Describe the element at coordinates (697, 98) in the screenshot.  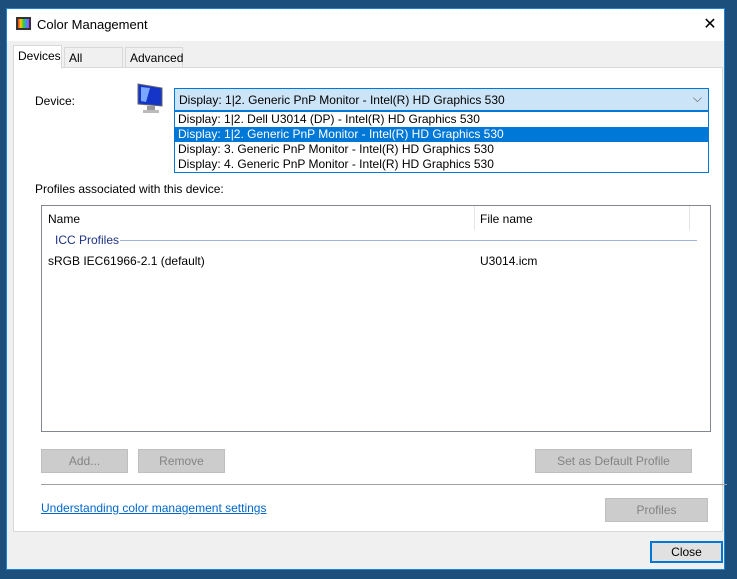
I see `chevron-down-icon: ⌵` at that location.